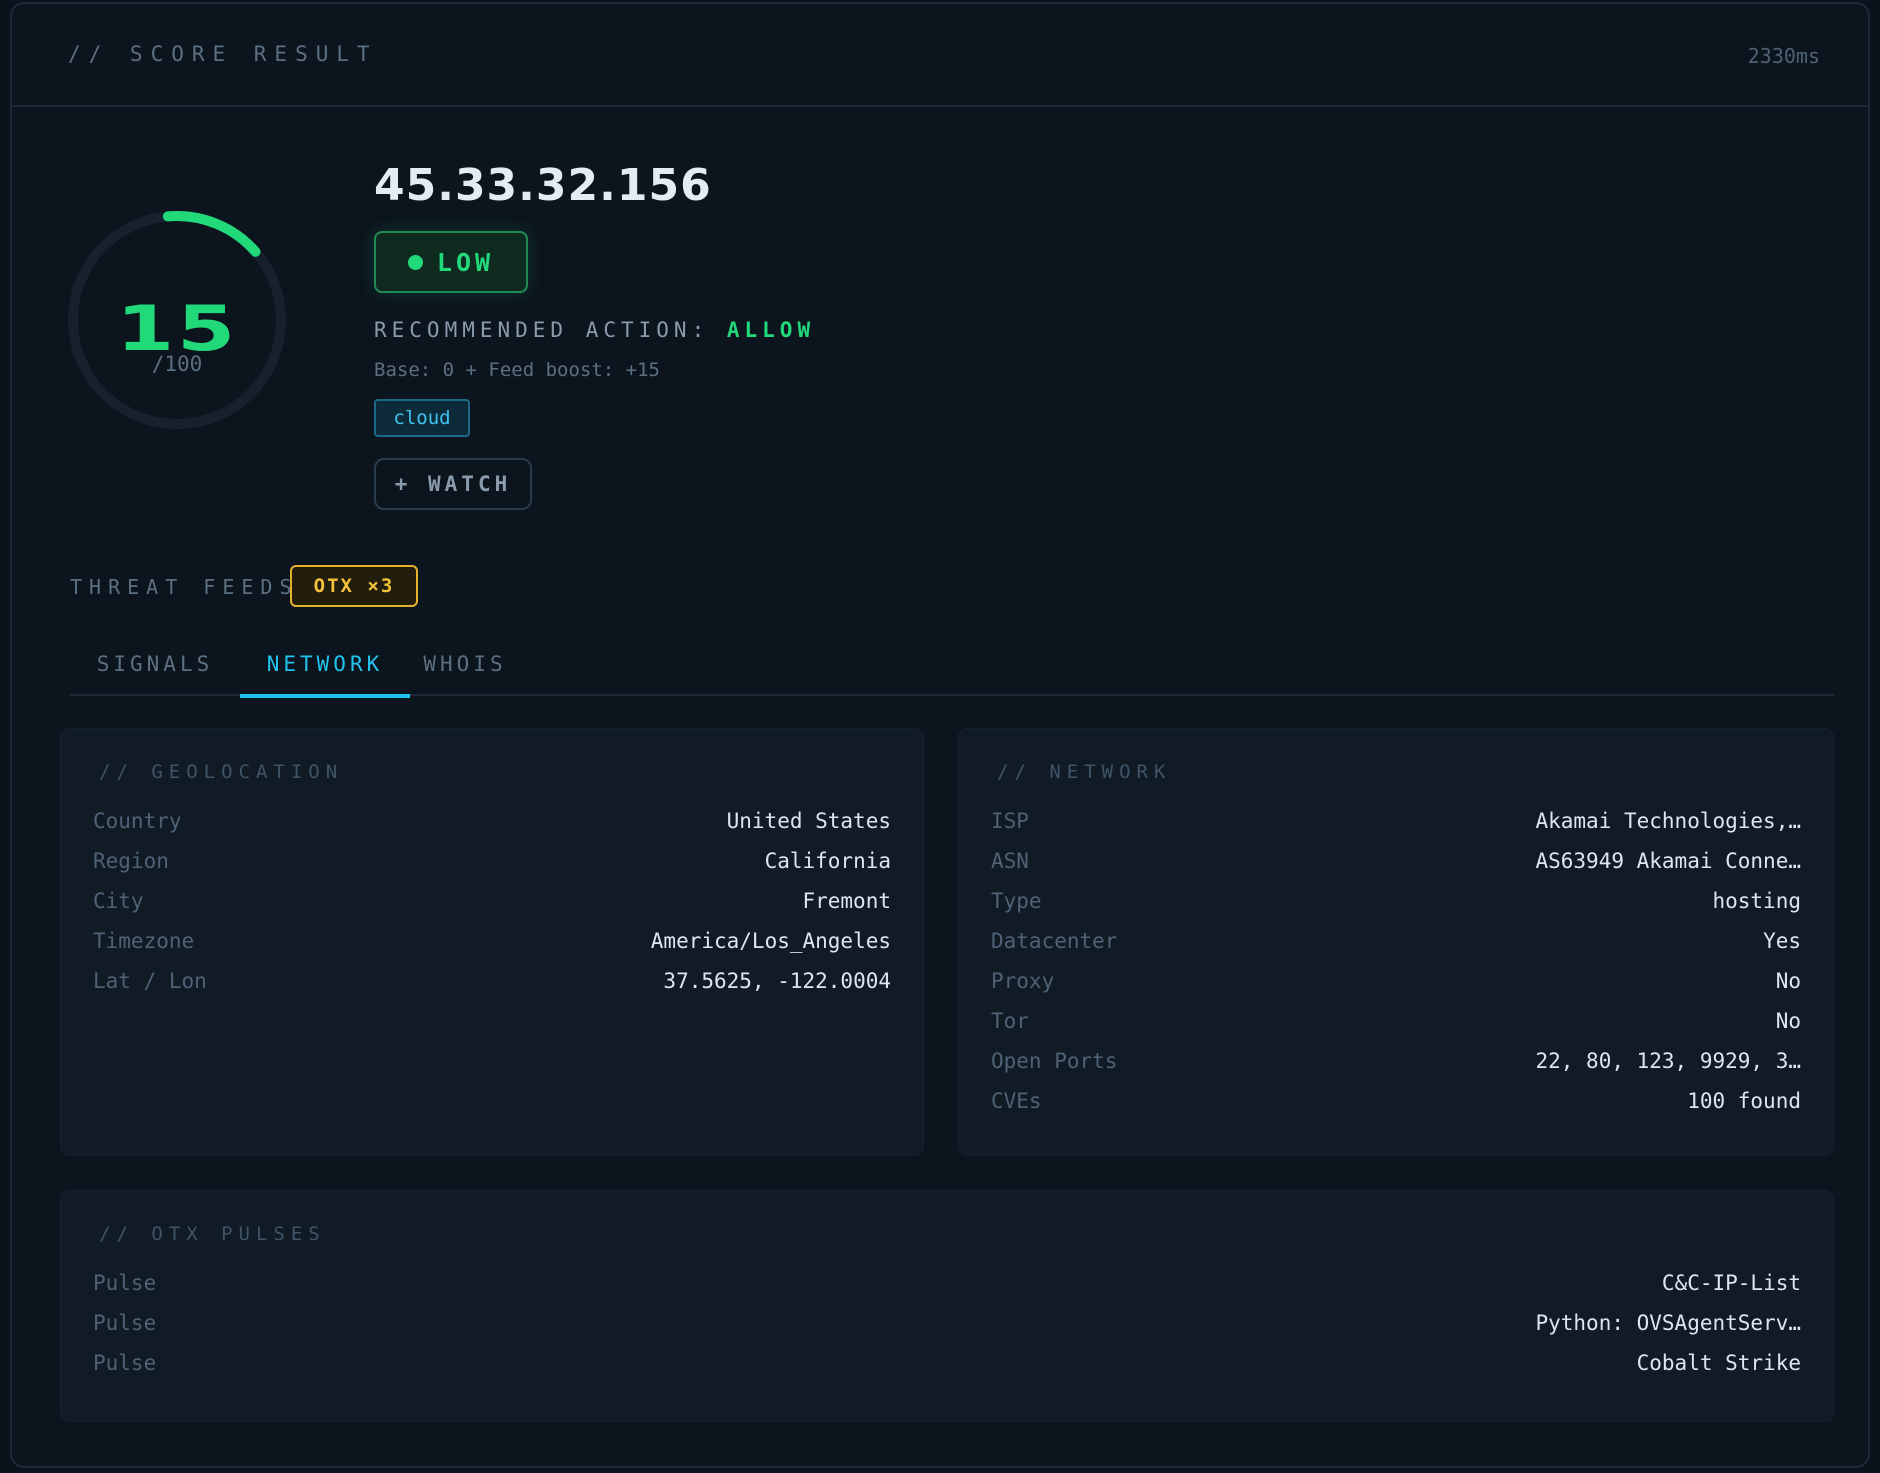 Image resolution: width=1880 pixels, height=1473 pixels. What do you see at coordinates (223, 54) in the screenshot?
I see `panel-title: // SCORE RESULT` at bounding box center [223, 54].